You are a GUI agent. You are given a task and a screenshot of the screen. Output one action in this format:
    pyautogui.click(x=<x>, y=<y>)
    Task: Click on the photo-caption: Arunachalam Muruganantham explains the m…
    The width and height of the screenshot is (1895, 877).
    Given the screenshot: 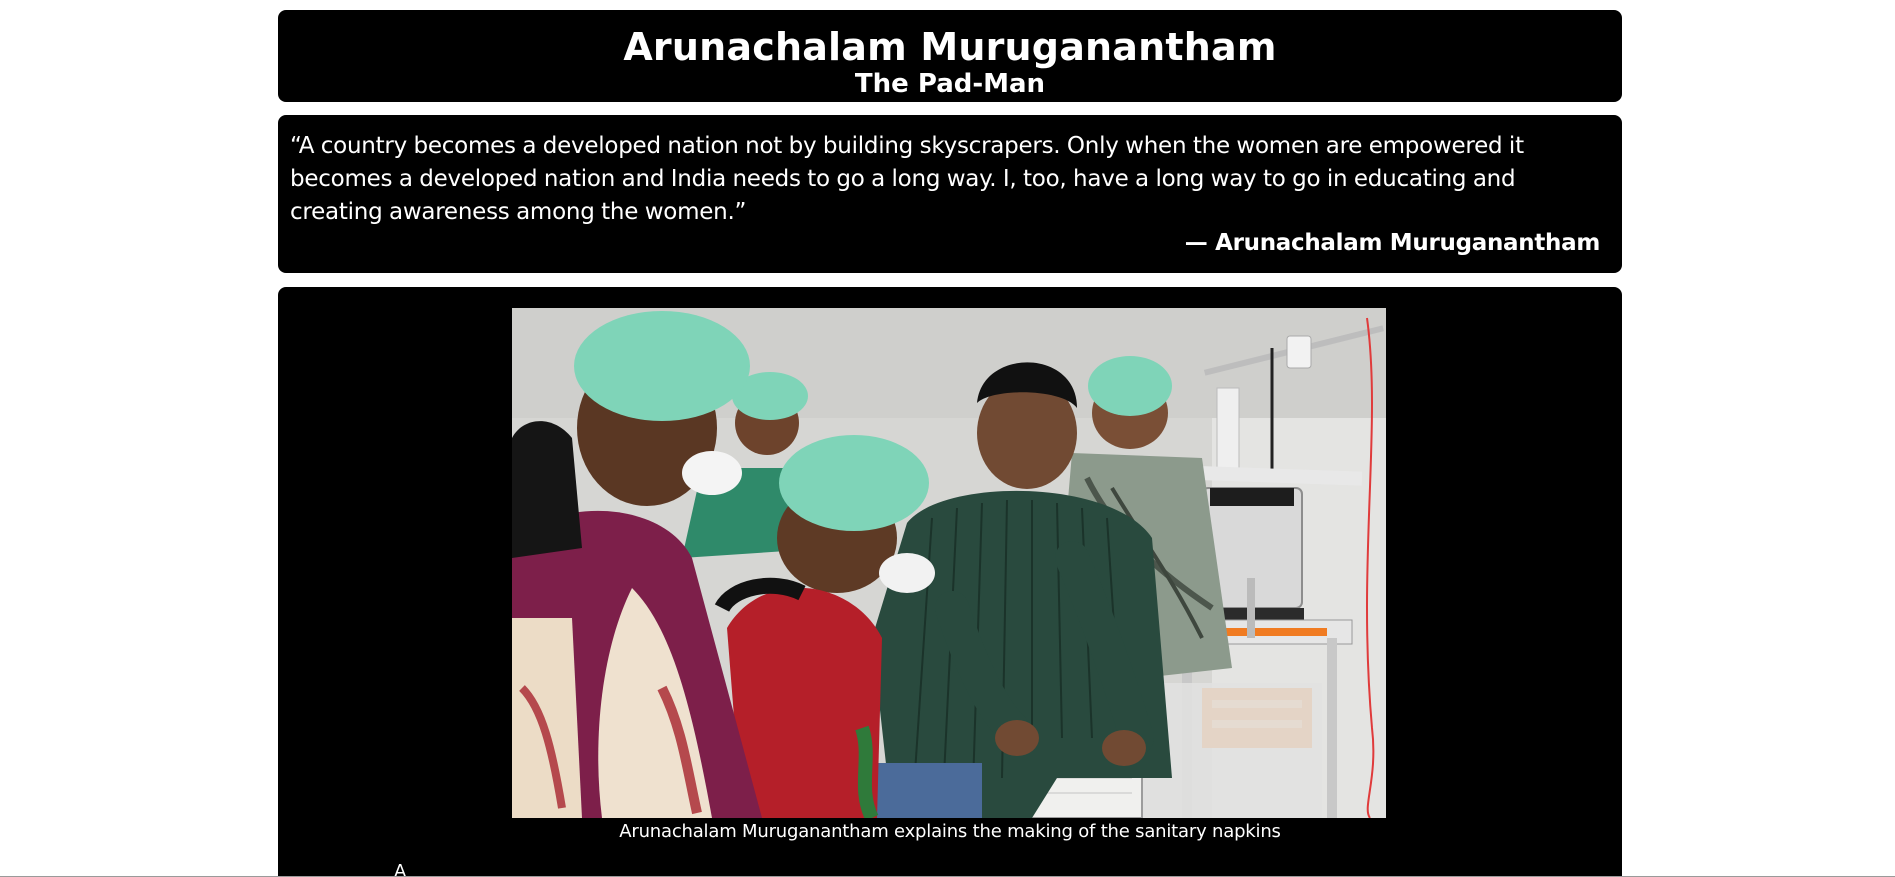 What is the action you would take?
    pyautogui.click(x=950, y=831)
    